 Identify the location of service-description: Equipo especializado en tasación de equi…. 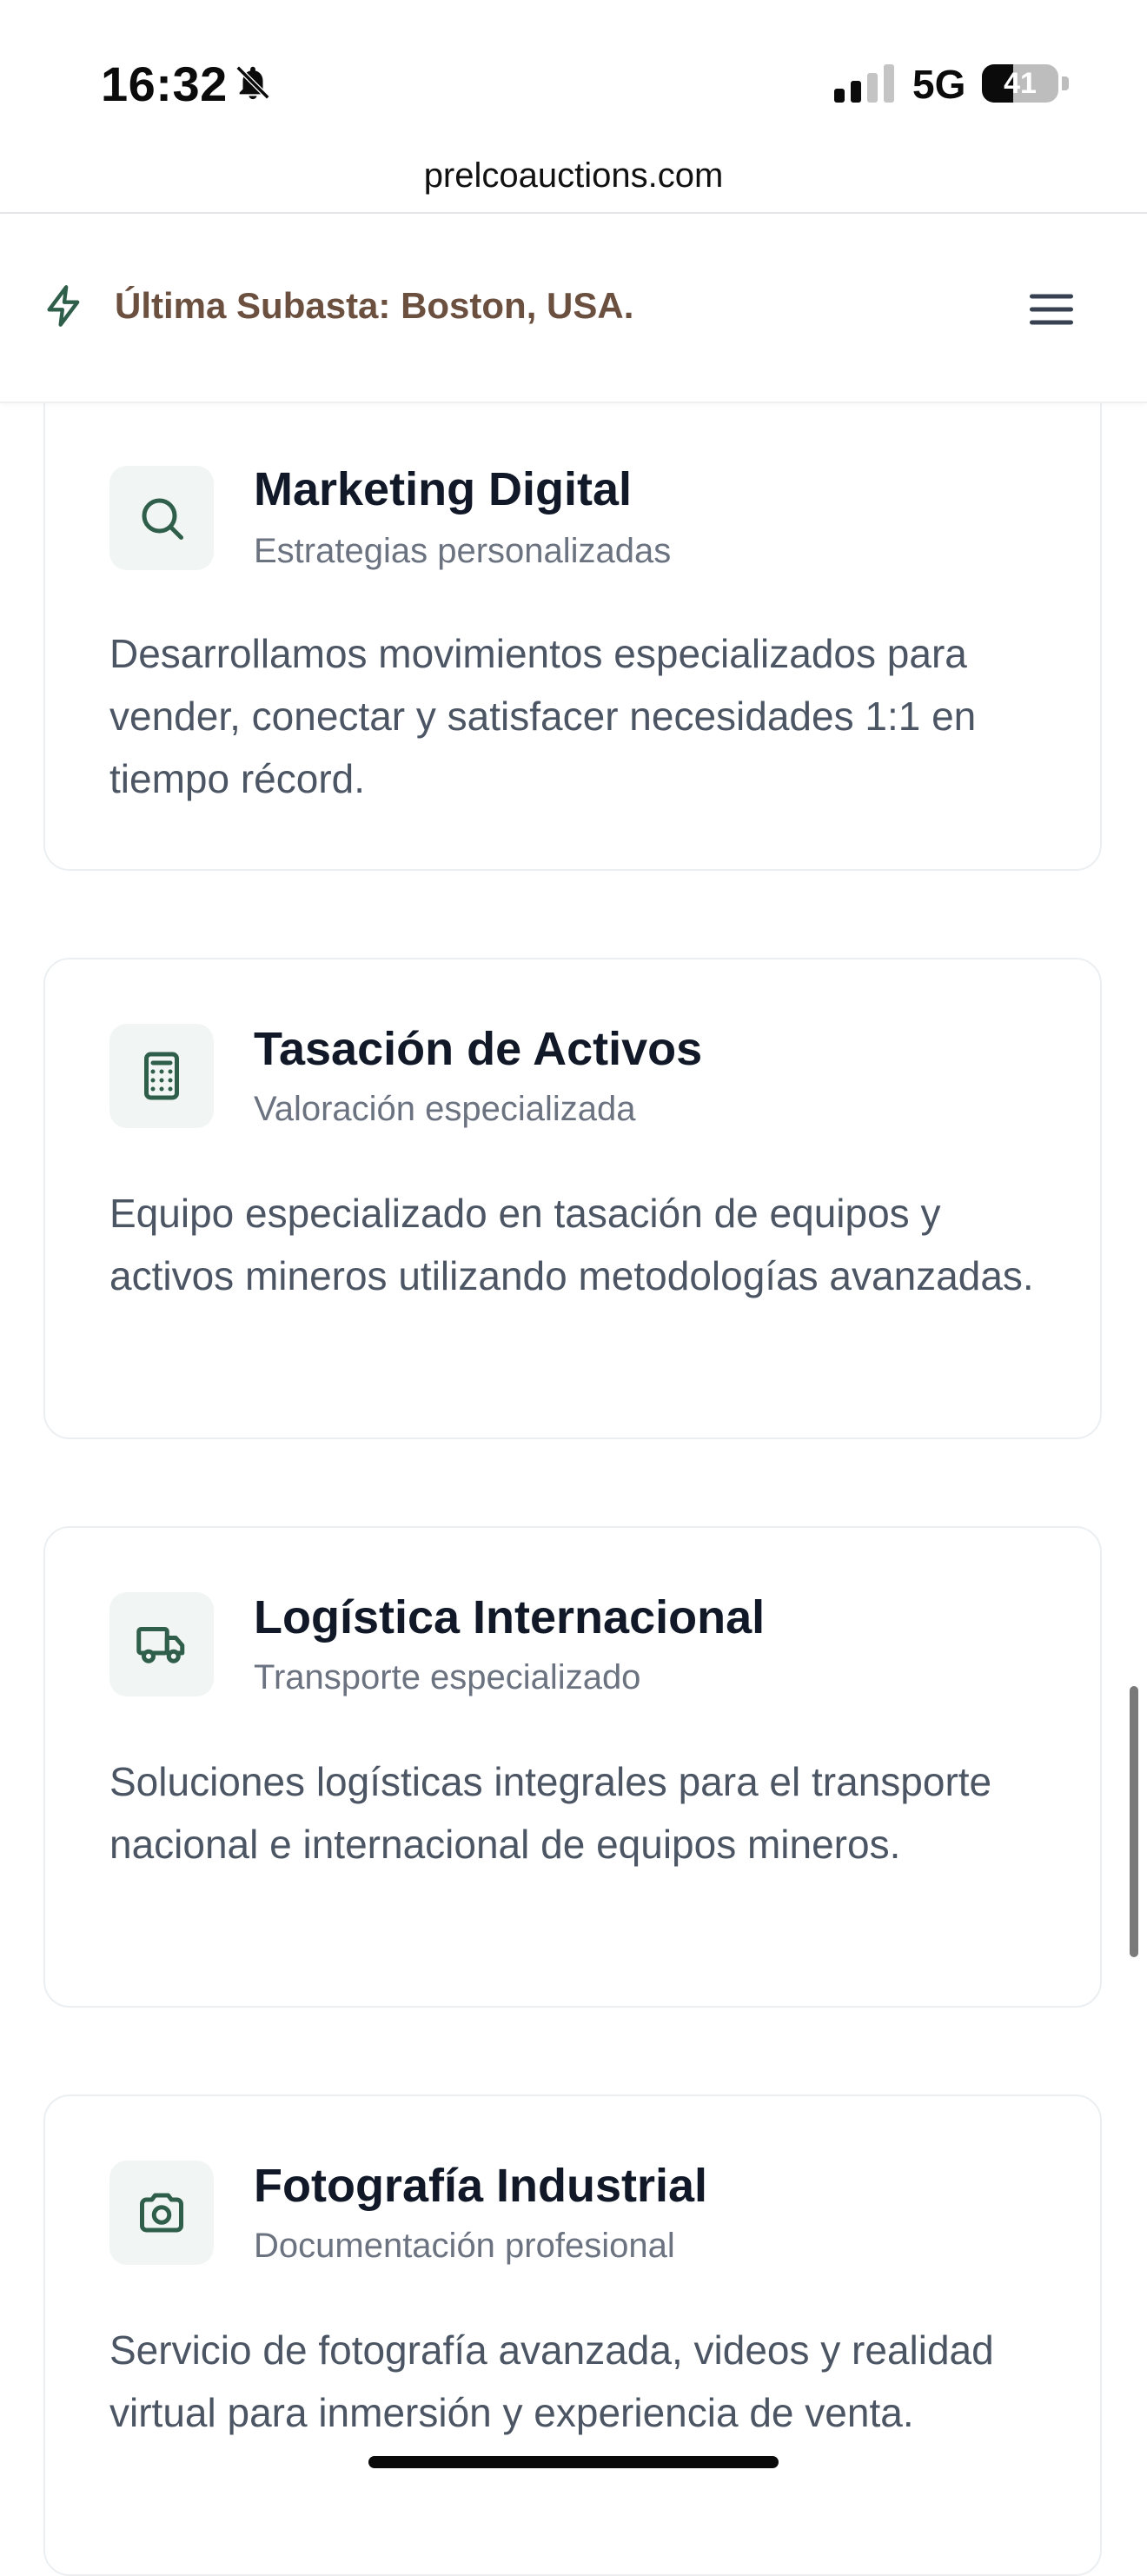
(571, 1244).